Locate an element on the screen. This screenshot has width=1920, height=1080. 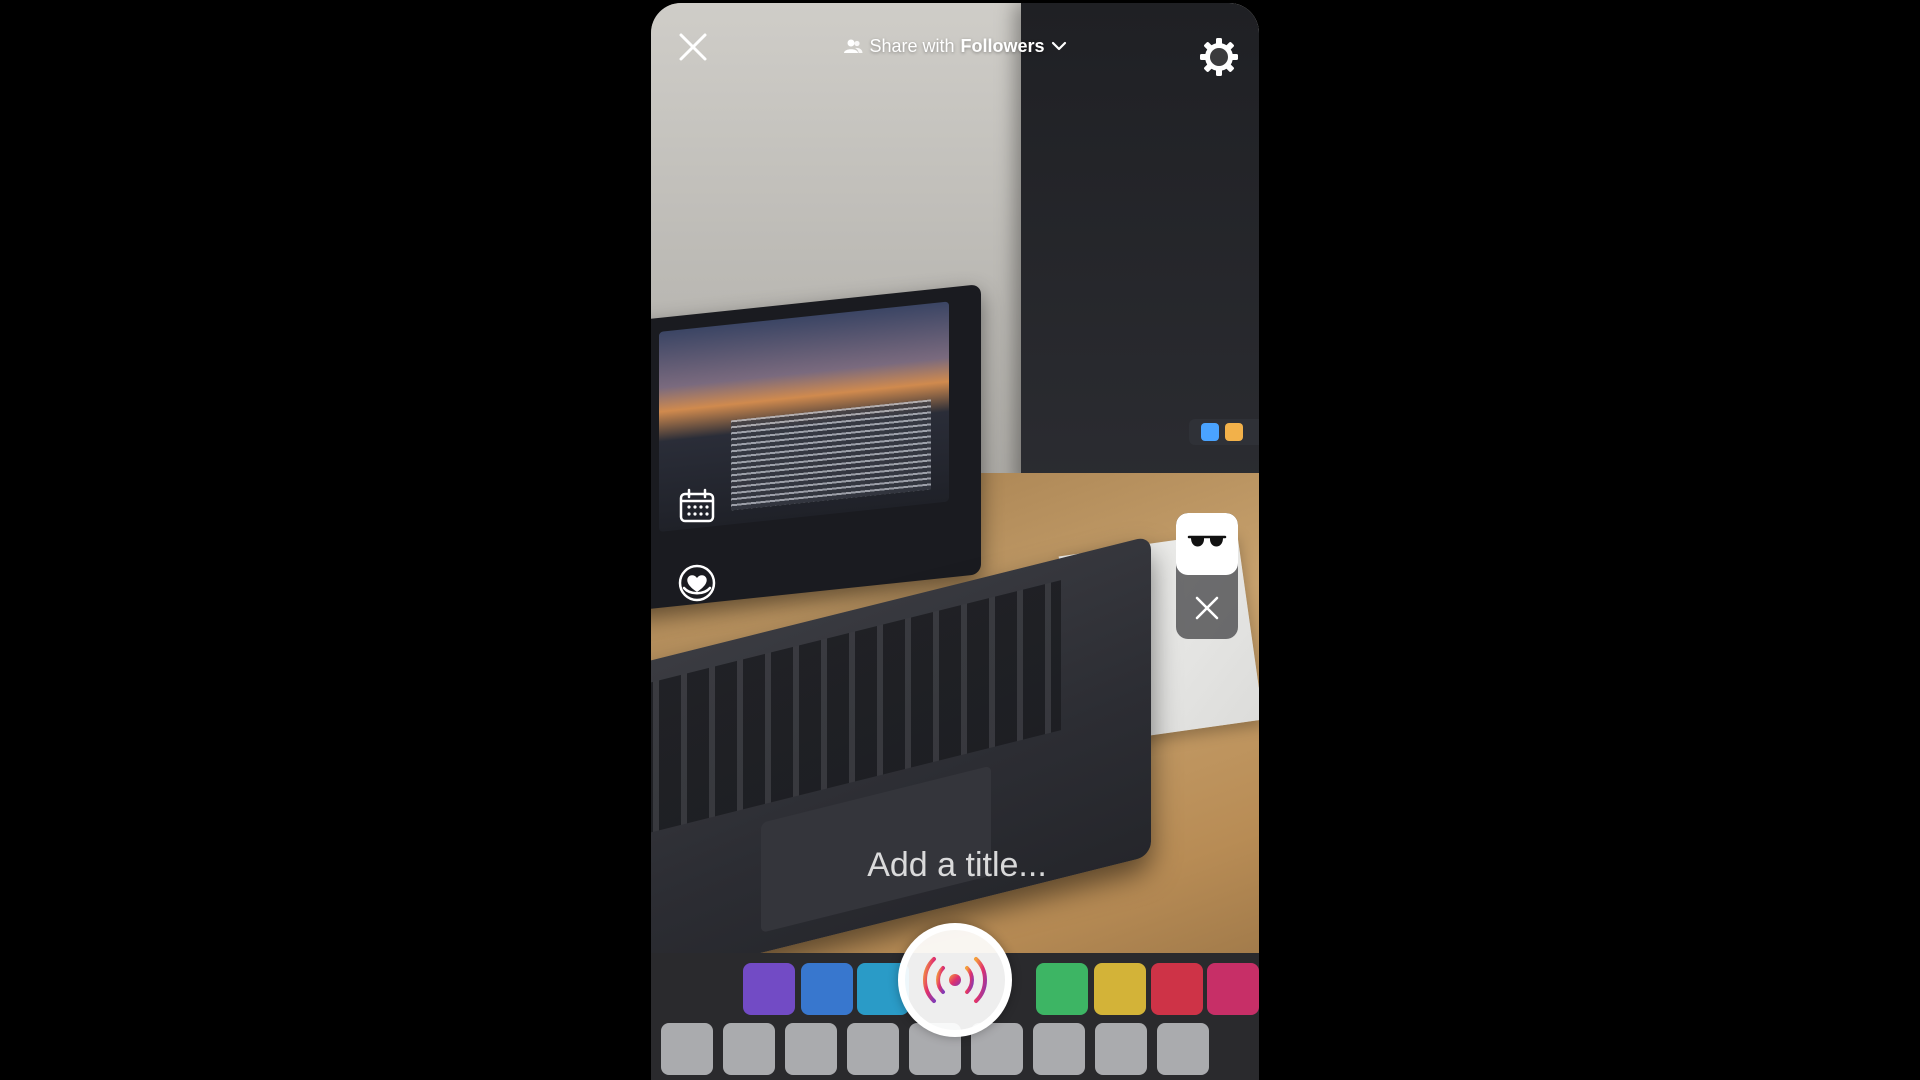
audience-value: Followers is located at coordinates (1002, 45).